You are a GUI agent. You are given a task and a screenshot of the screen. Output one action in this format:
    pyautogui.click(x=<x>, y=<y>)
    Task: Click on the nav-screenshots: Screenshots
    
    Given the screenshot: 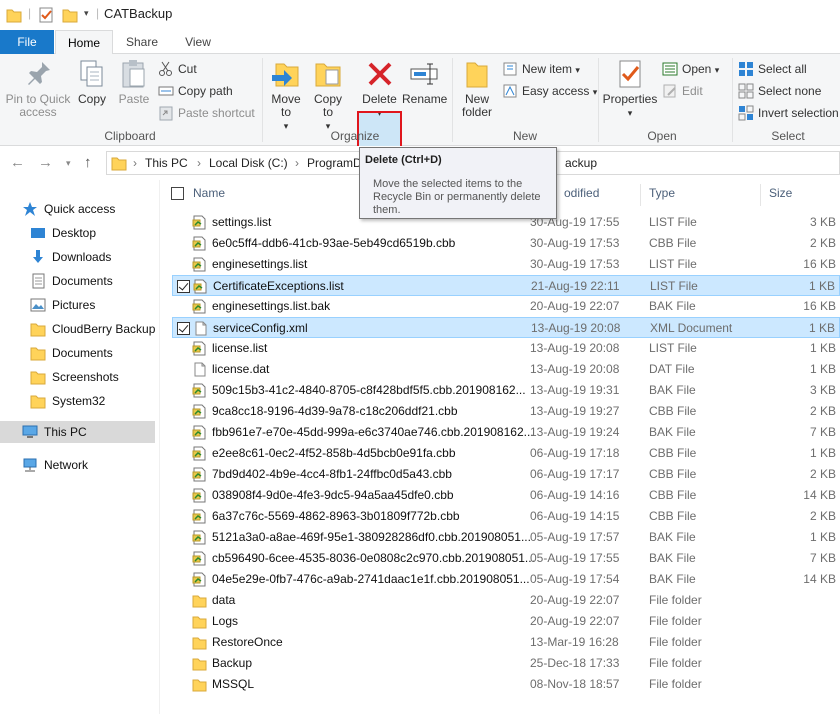 What is the action you would take?
    pyautogui.click(x=93, y=377)
    